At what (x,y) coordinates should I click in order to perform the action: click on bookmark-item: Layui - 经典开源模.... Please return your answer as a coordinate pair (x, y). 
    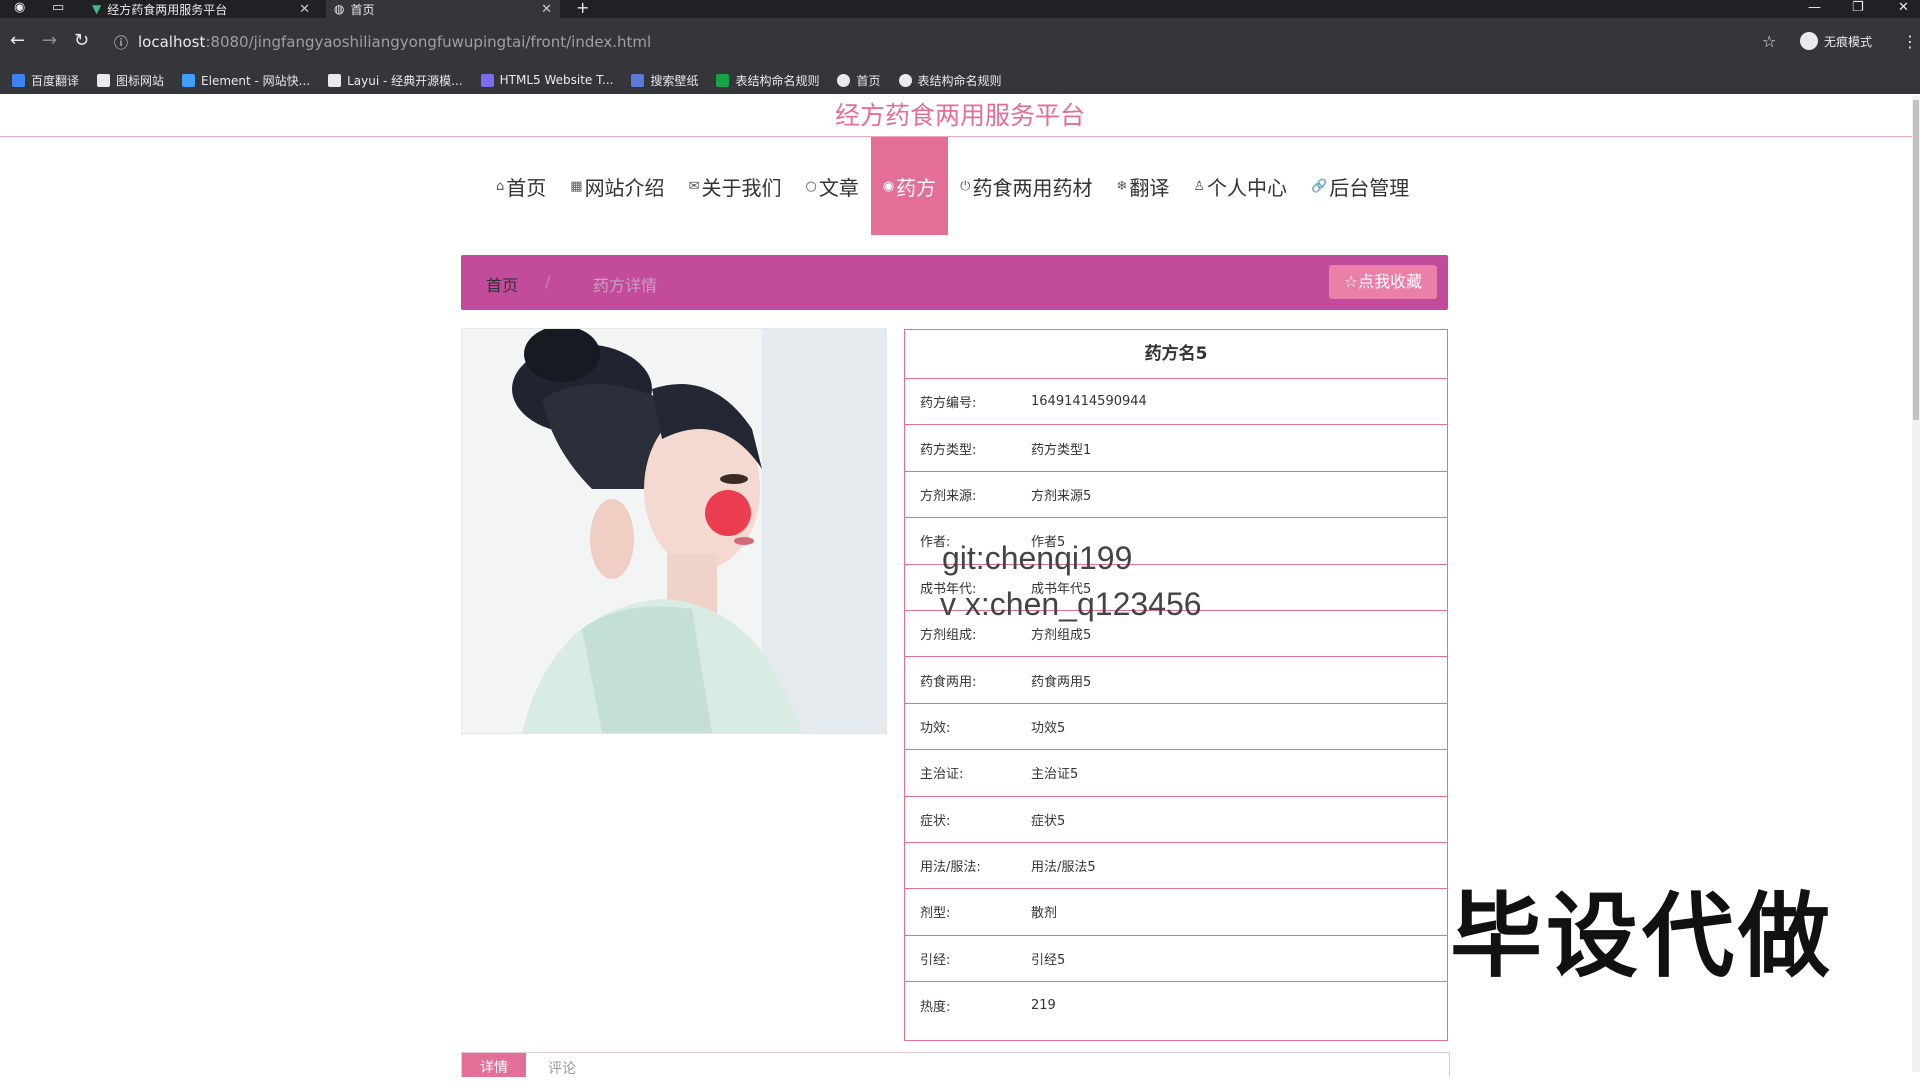
    Looking at the image, I should click on (395, 80).